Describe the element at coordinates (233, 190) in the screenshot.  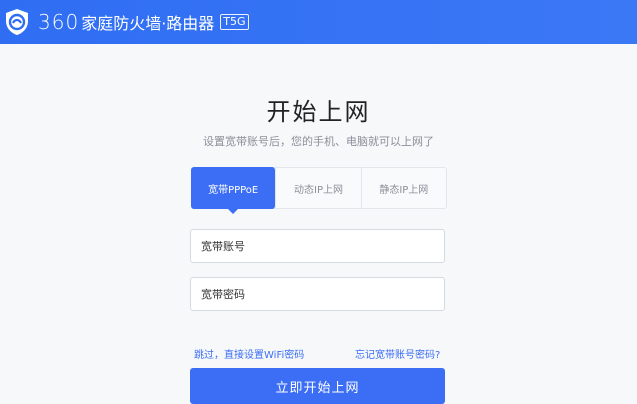
I see `tab-pppoe: 宽带PPPoE` at that location.